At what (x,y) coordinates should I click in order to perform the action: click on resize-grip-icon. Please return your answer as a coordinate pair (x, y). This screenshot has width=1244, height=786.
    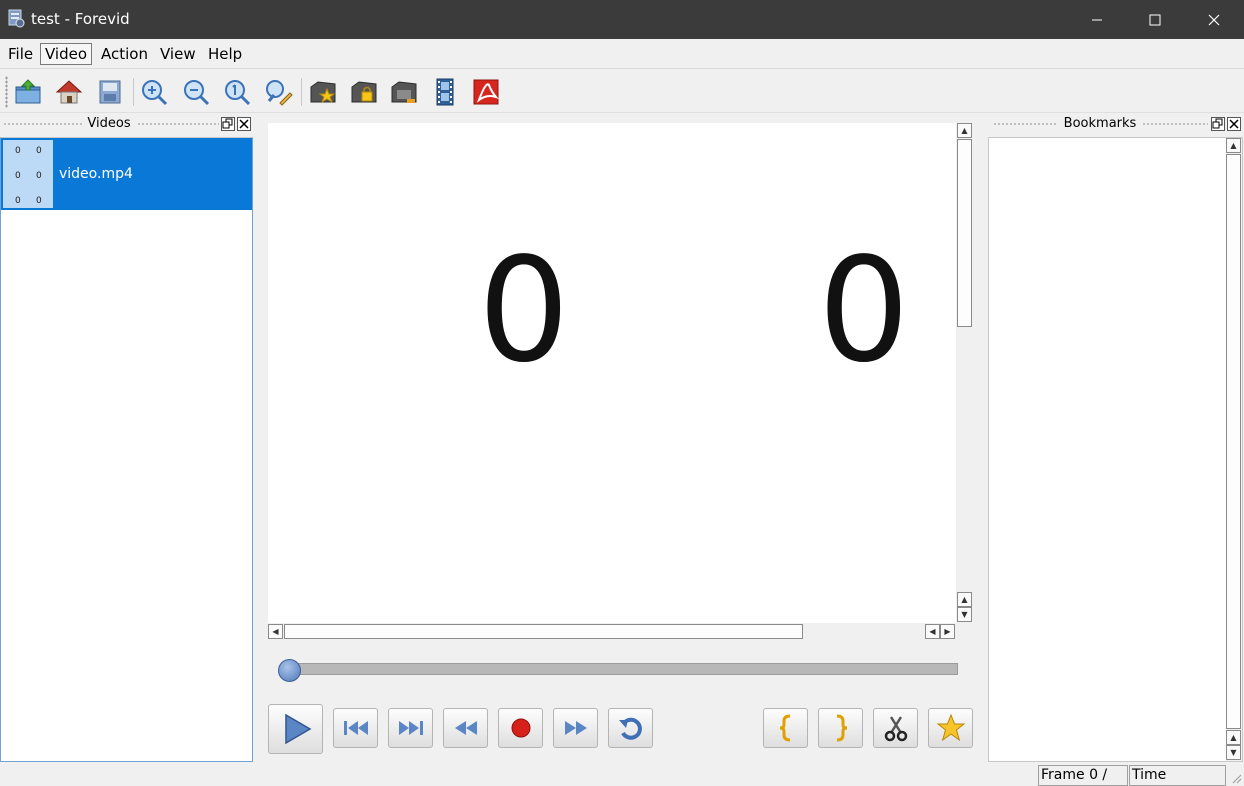
    Looking at the image, I should click on (1236, 778).